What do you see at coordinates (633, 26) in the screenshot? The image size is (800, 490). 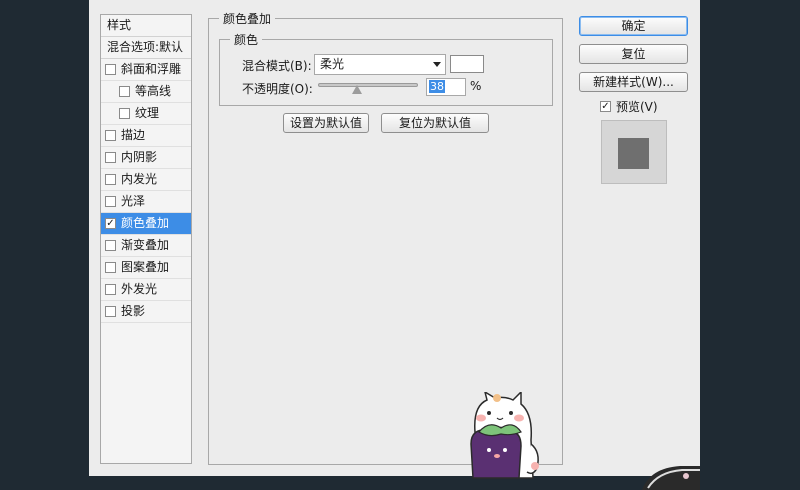 I see `ok-button: 确定` at bounding box center [633, 26].